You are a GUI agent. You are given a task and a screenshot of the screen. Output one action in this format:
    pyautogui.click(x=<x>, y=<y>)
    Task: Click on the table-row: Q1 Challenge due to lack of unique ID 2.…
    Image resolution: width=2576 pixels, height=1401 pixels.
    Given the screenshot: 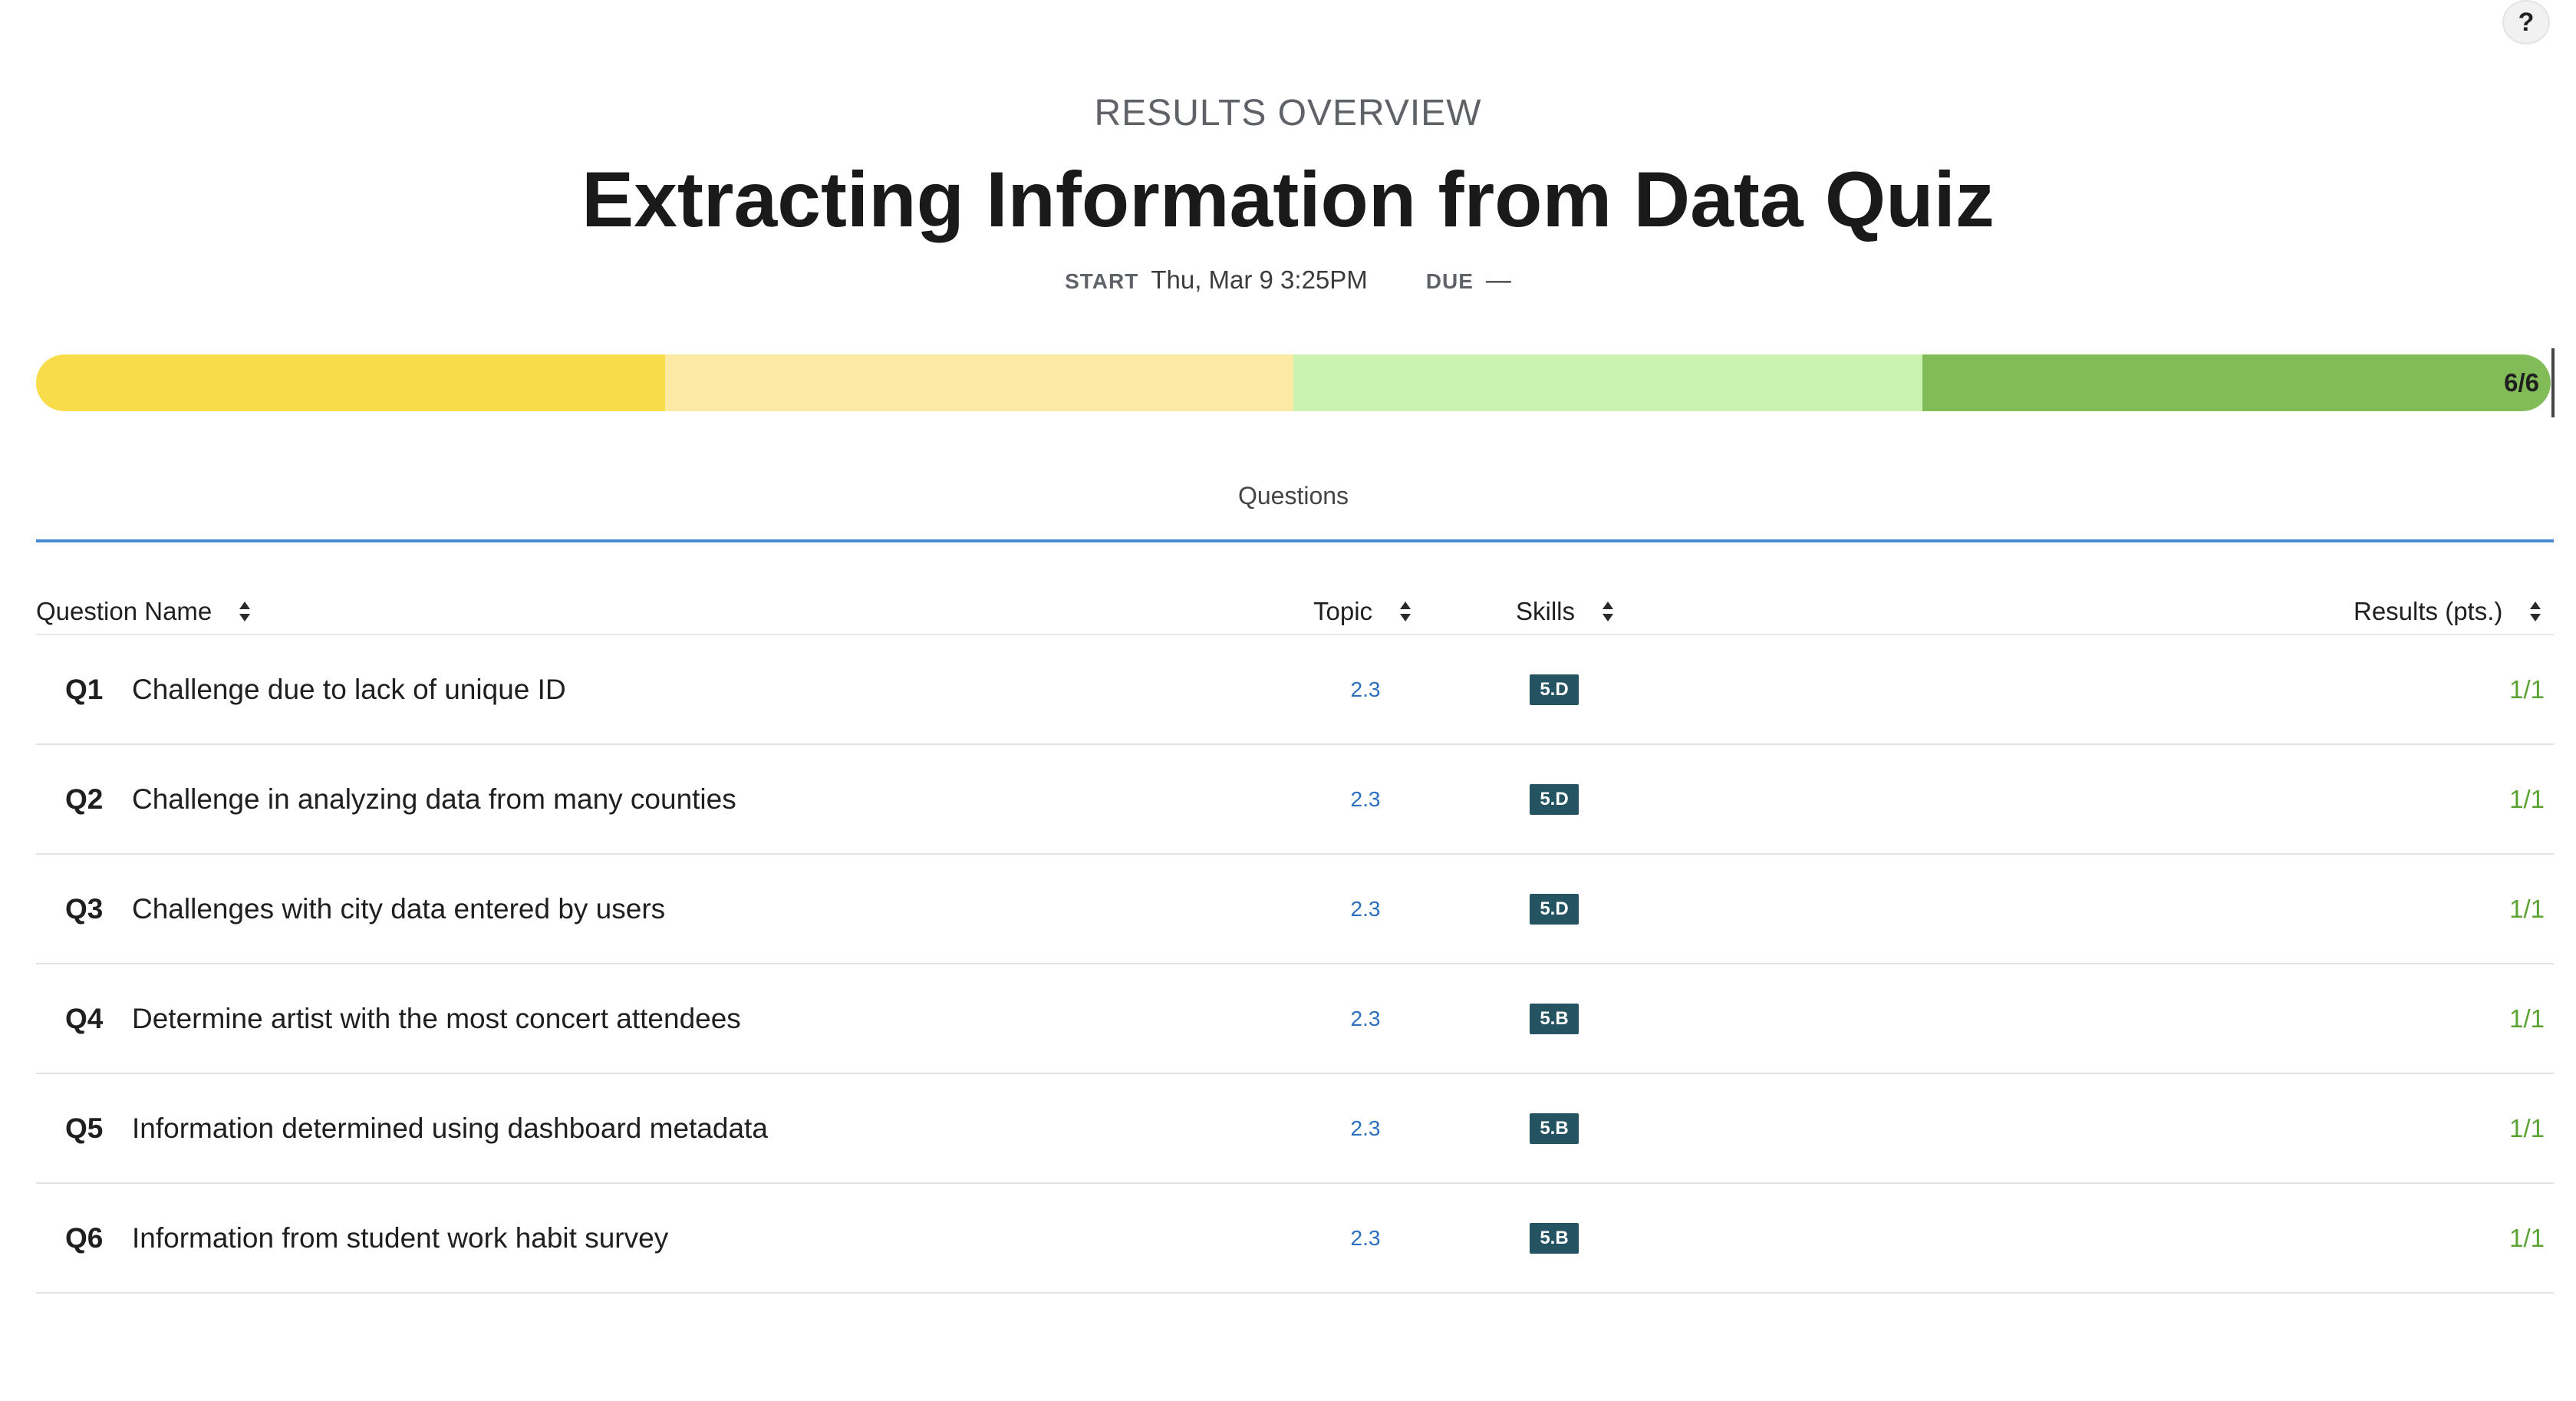 What is the action you would take?
    pyautogui.click(x=1295, y=690)
    